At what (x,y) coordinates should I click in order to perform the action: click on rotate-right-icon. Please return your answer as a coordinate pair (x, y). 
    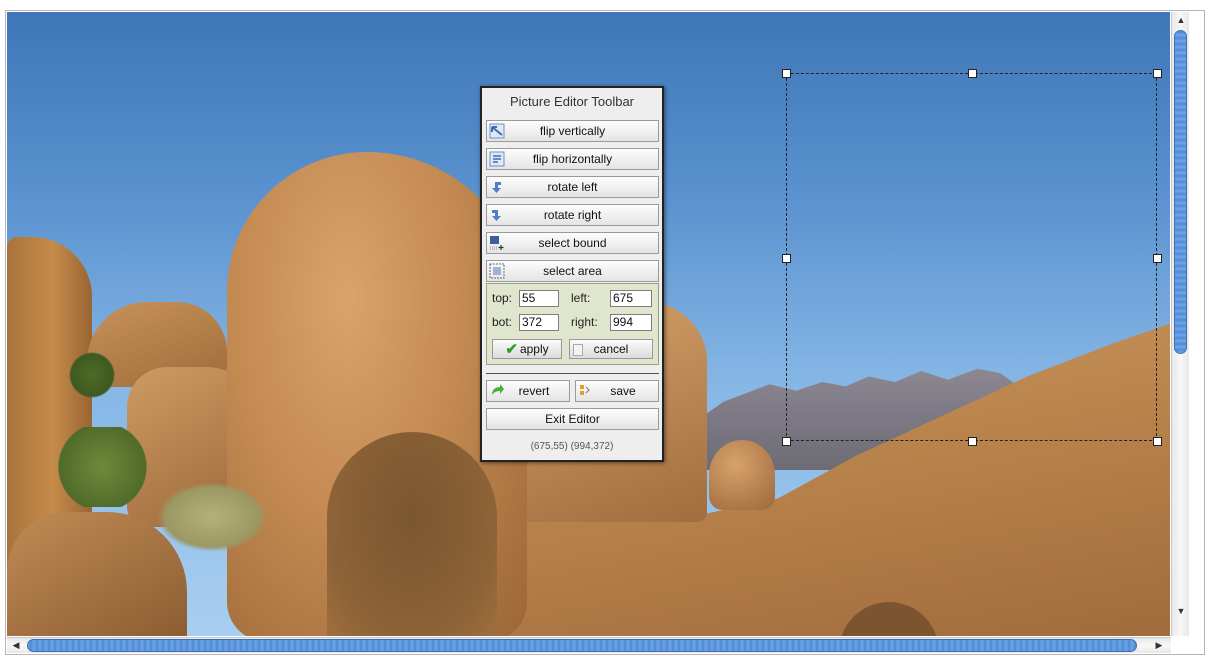
    Looking at the image, I should click on (497, 215).